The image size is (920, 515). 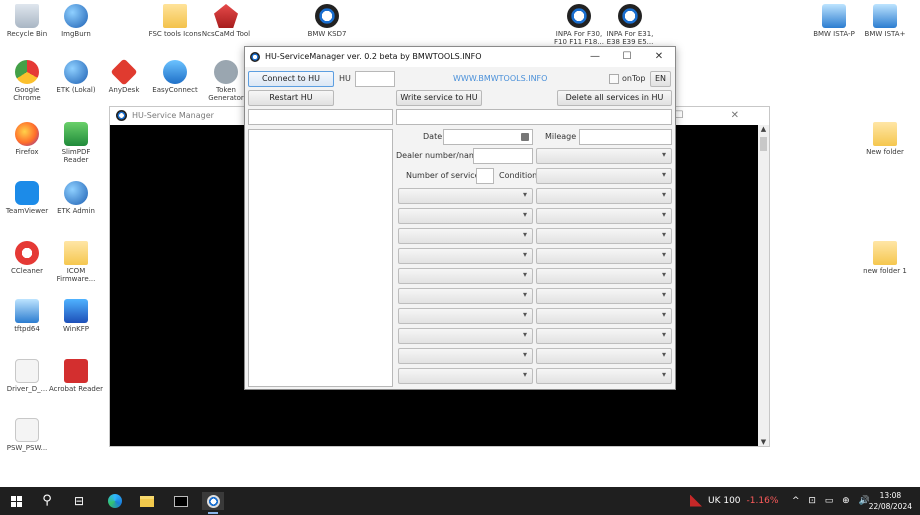 I want to click on terminal-icon, so click(x=181, y=501).